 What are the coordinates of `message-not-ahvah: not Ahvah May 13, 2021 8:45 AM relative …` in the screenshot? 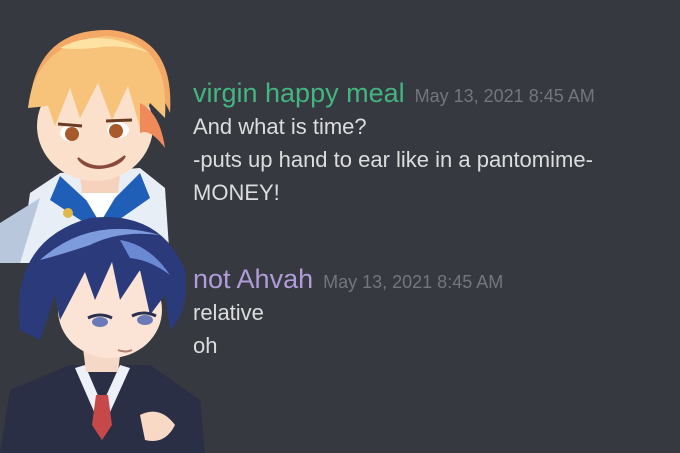 It's located at (348, 312).